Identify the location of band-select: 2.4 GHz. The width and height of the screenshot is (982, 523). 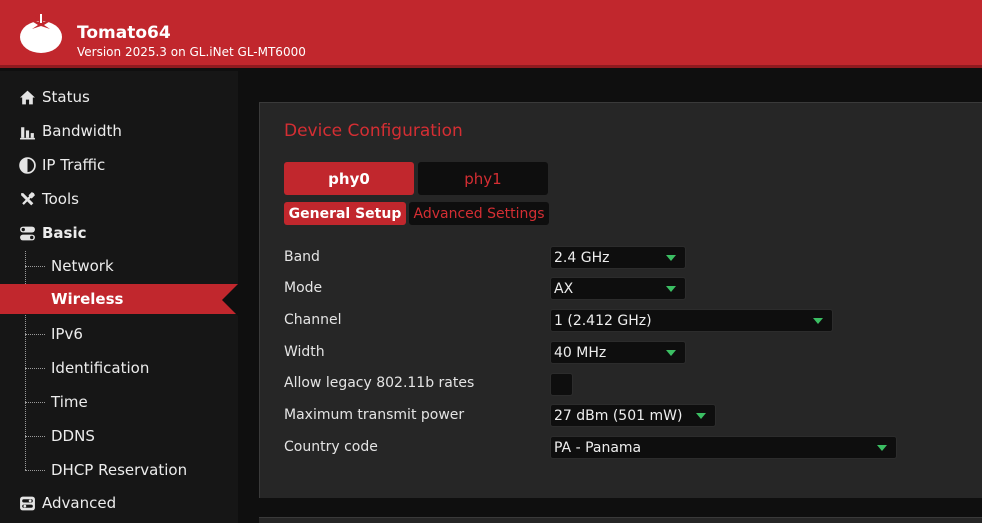
(618, 257).